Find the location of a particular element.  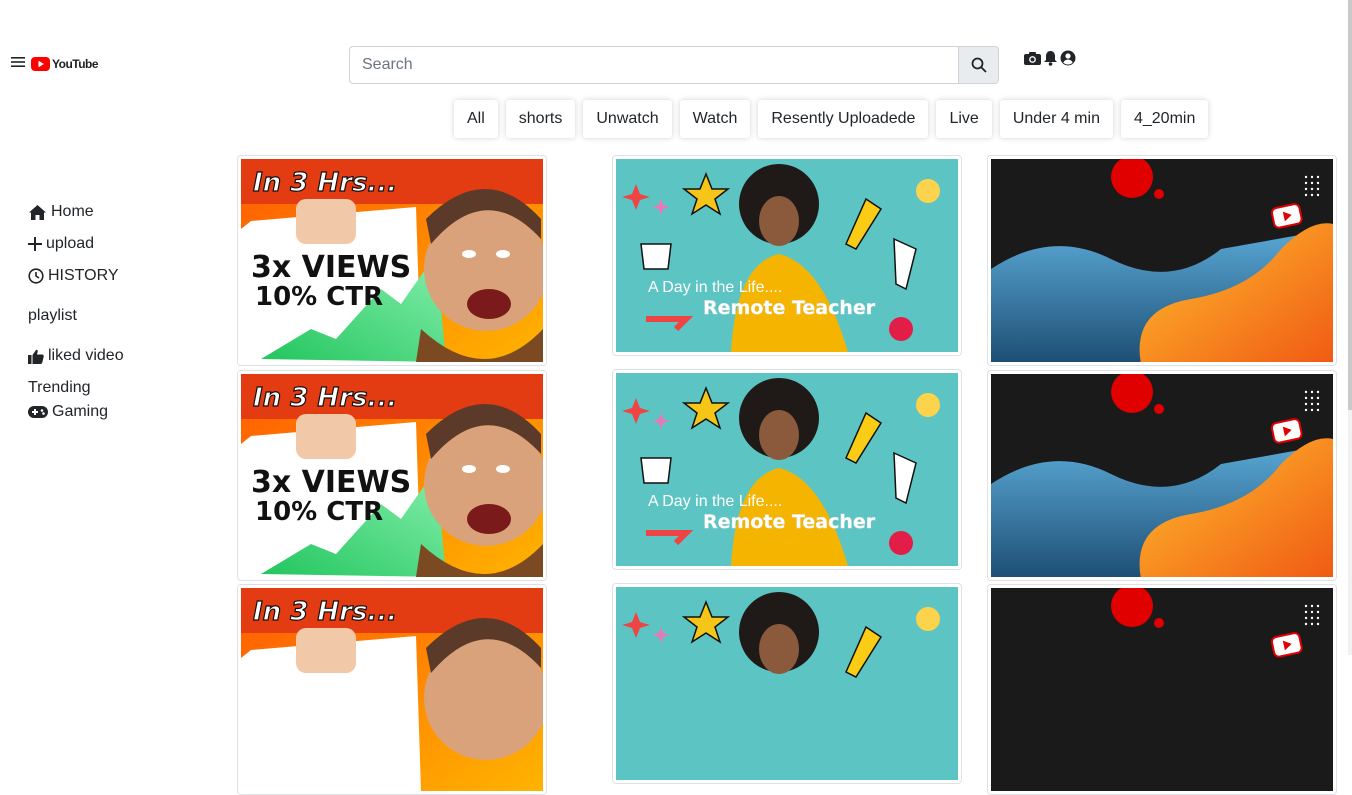

sidebar-label-upload: upload is located at coordinates (70, 243).